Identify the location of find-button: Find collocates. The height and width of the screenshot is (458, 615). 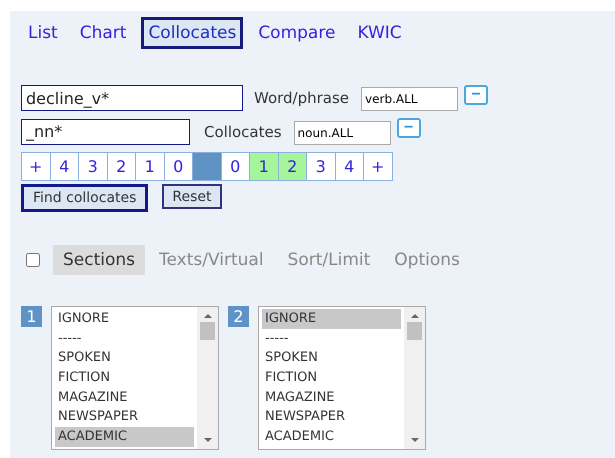
(84, 198).